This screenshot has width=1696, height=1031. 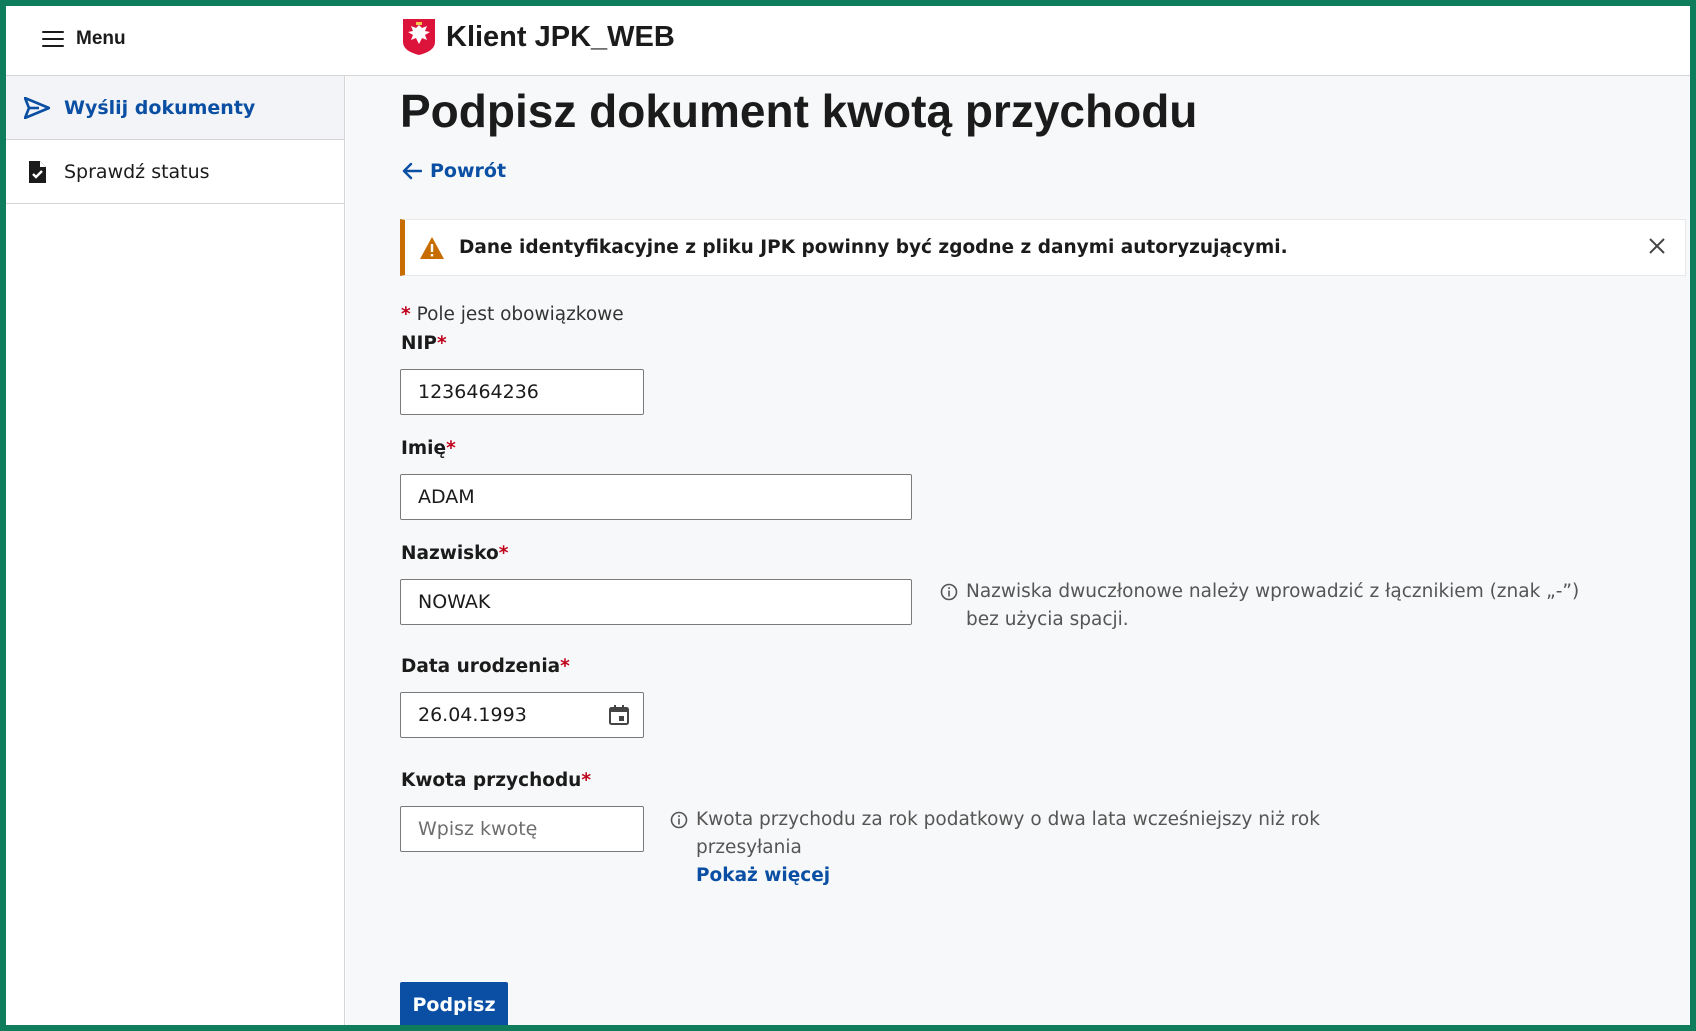 I want to click on calendar-icon, so click(x=619, y=715).